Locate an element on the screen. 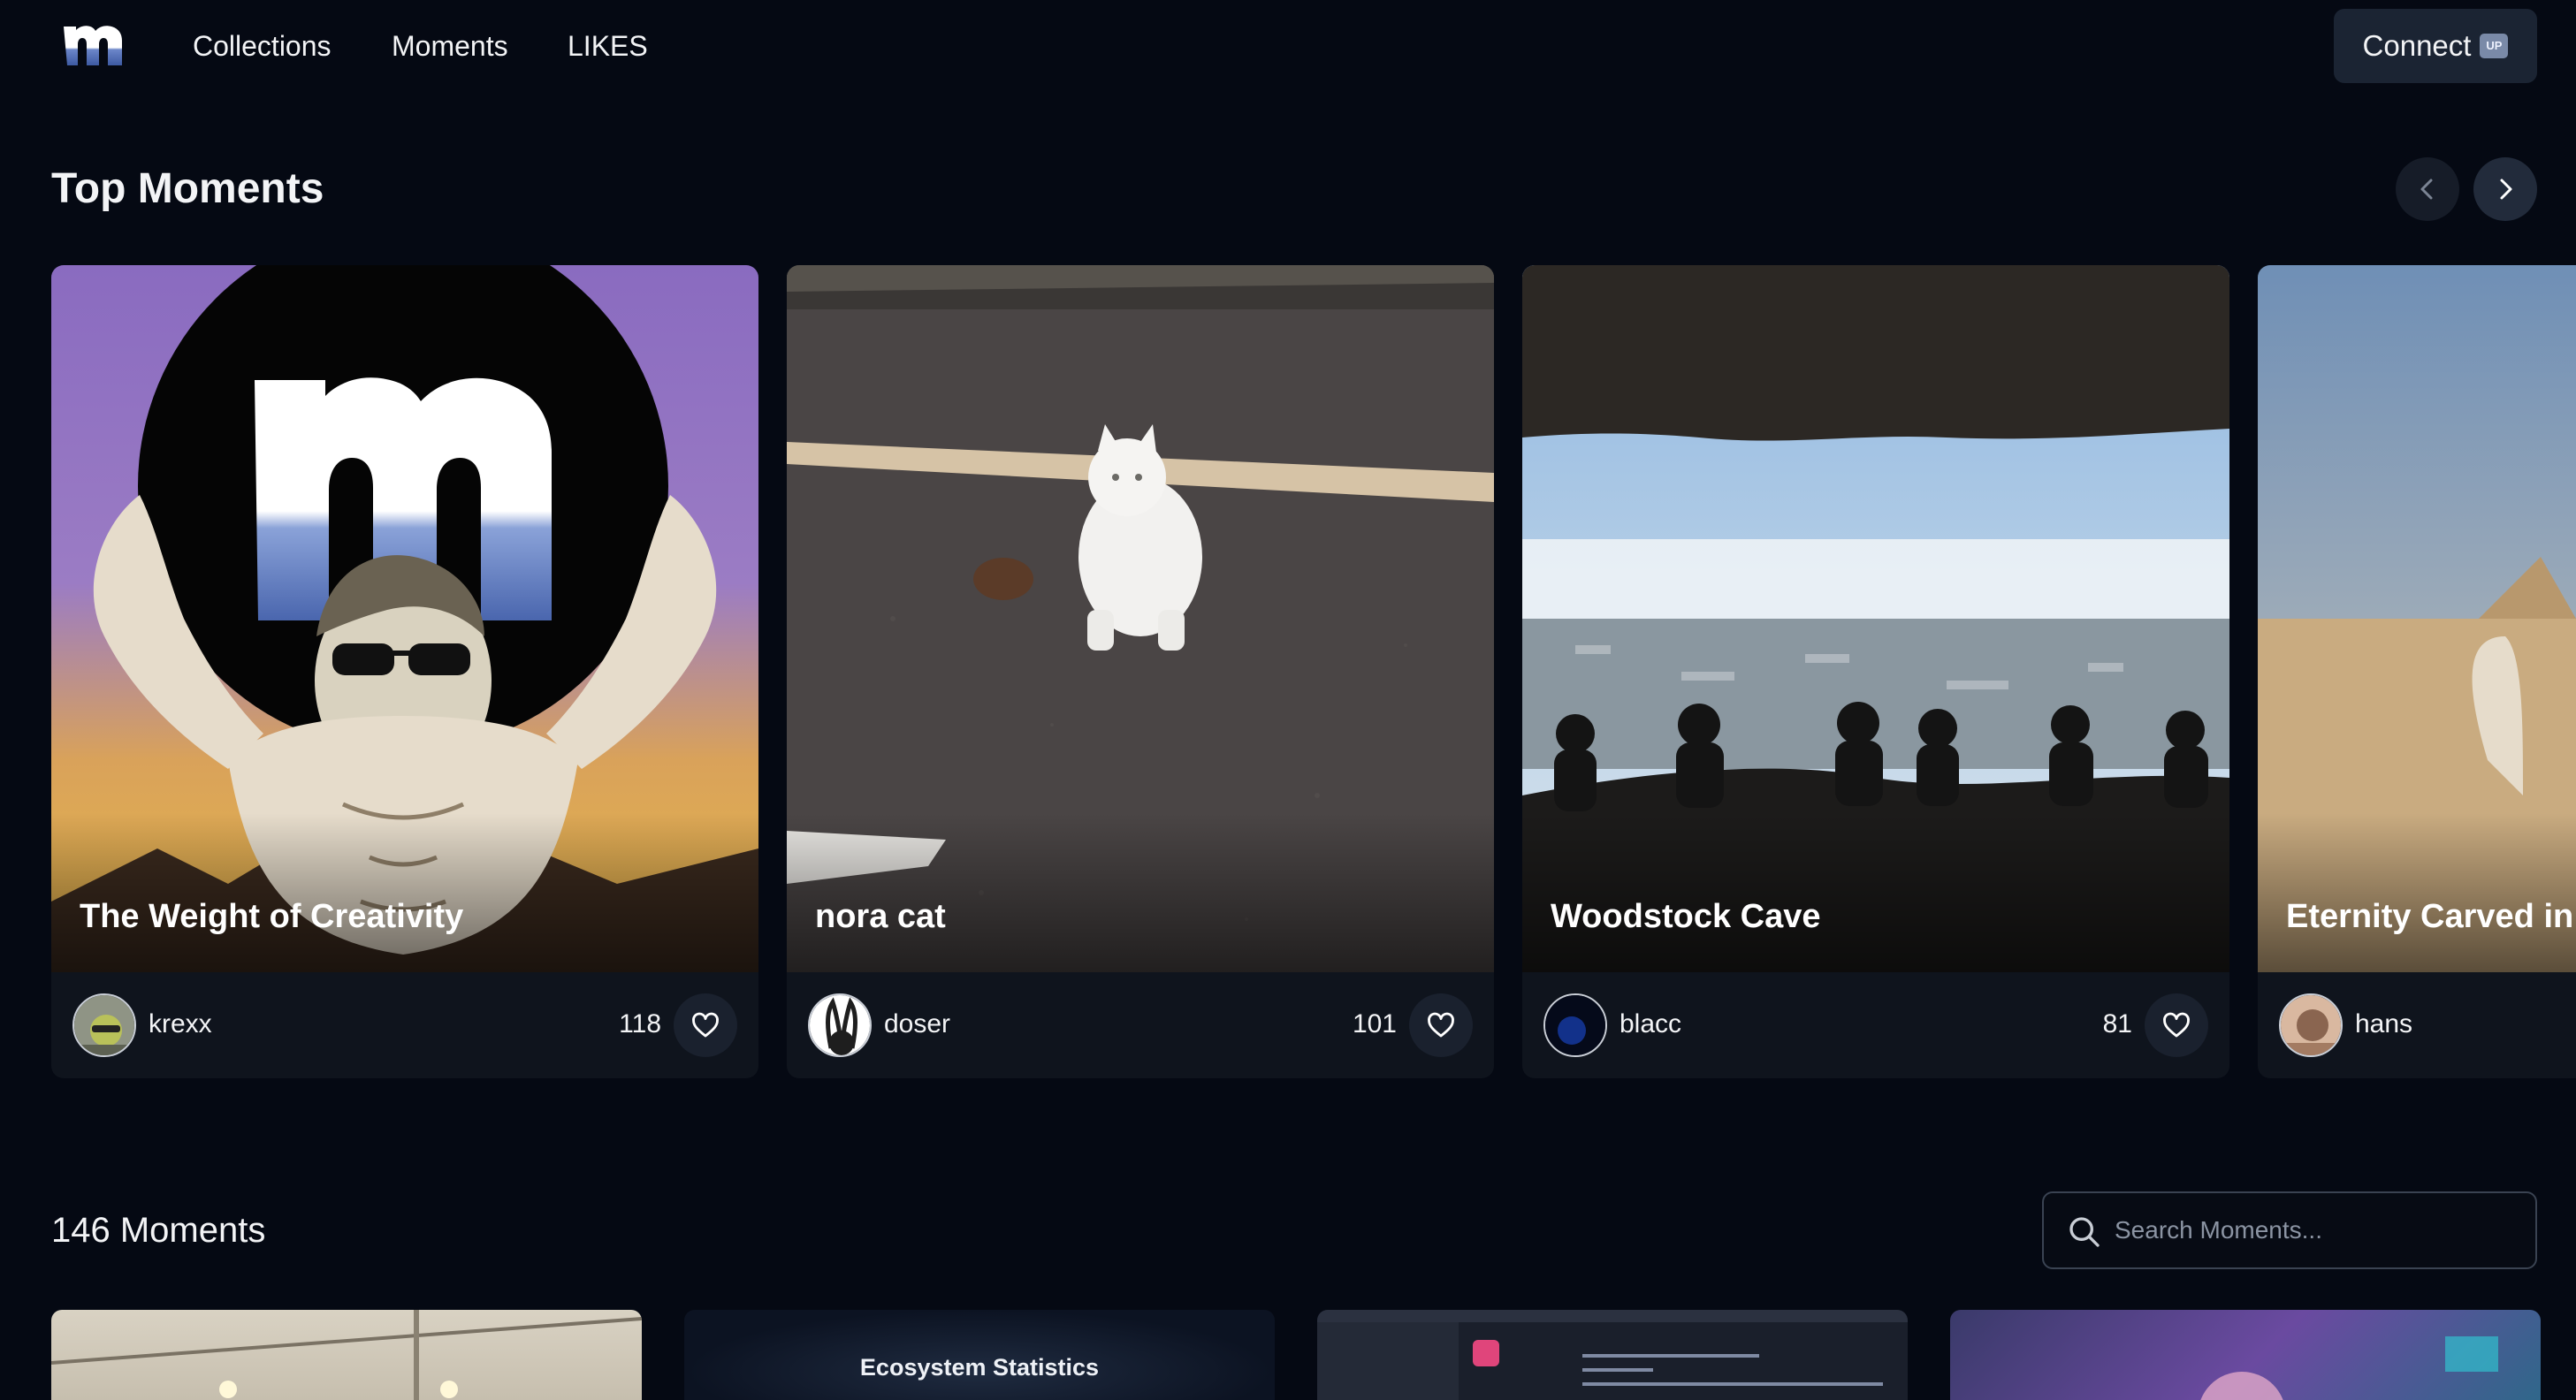  nav-likes: LIKES is located at coordinates (608, 47).